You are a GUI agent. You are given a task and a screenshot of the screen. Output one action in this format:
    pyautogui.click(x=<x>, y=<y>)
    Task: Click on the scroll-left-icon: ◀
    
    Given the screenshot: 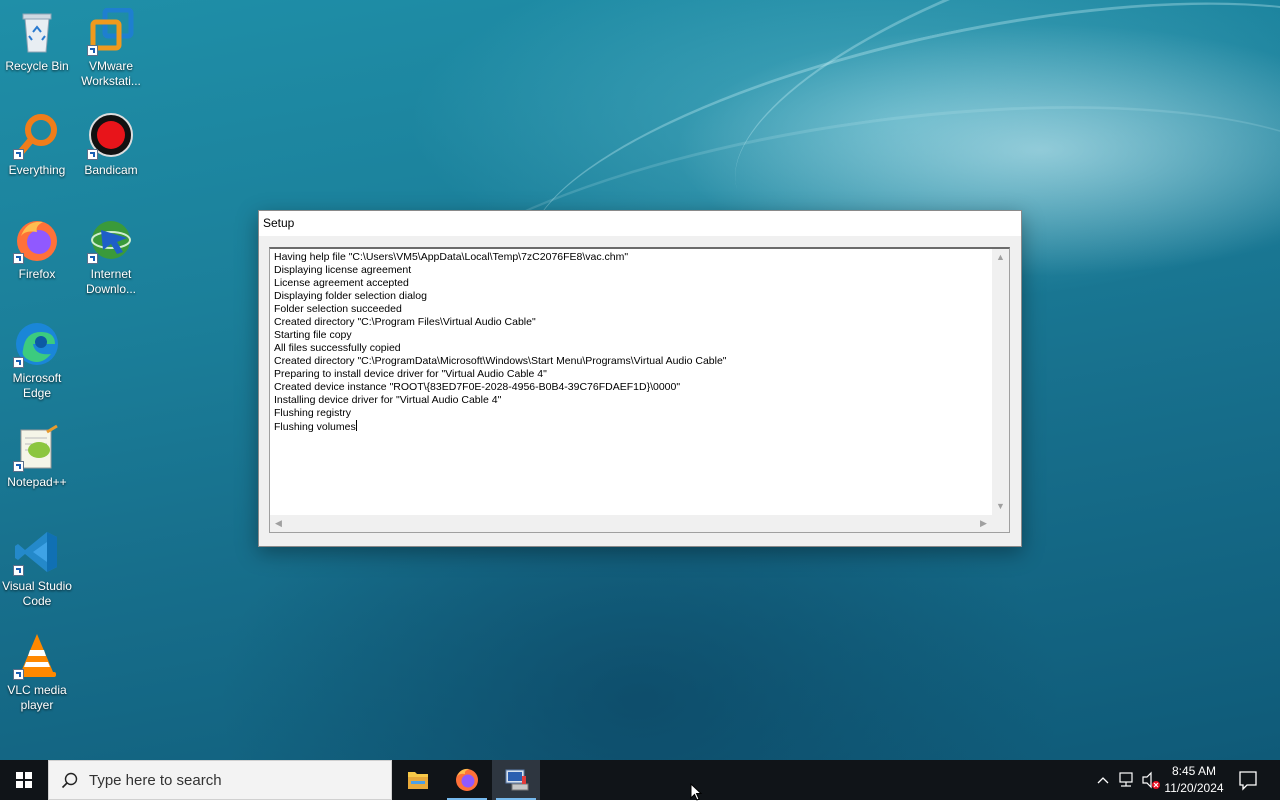 What is the action you would take?
    pyautogui.click(x=278, y=523)
    